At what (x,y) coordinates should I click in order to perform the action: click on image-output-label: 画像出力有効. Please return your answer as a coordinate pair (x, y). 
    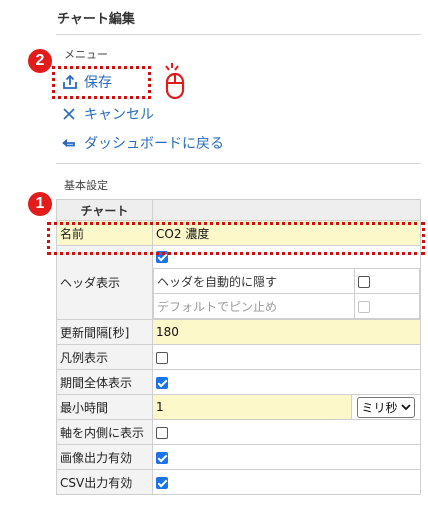
    Looking at the image, I should click on (104, 457).